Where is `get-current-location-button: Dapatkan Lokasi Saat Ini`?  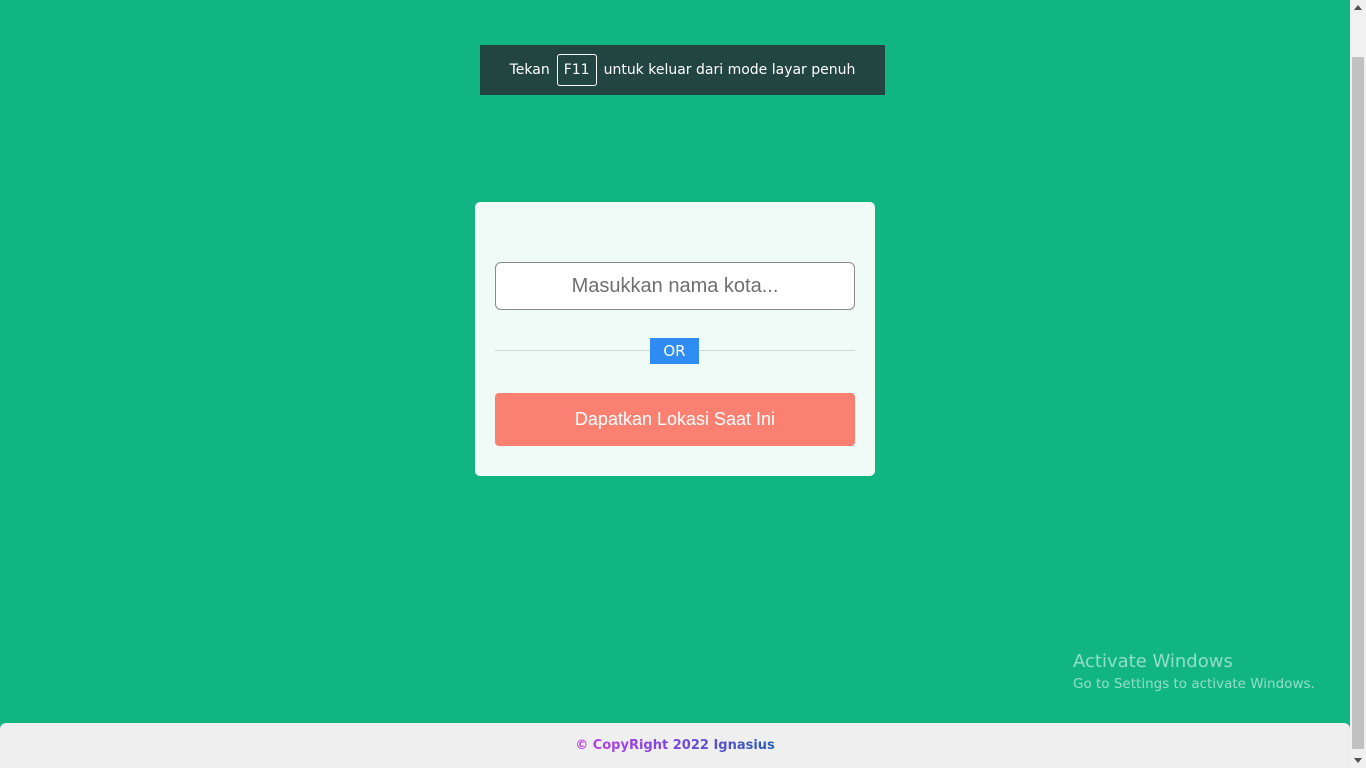 get-current-location-button: Dapatkan Lokasi Saat Ini is located at coordinates (675, 419).